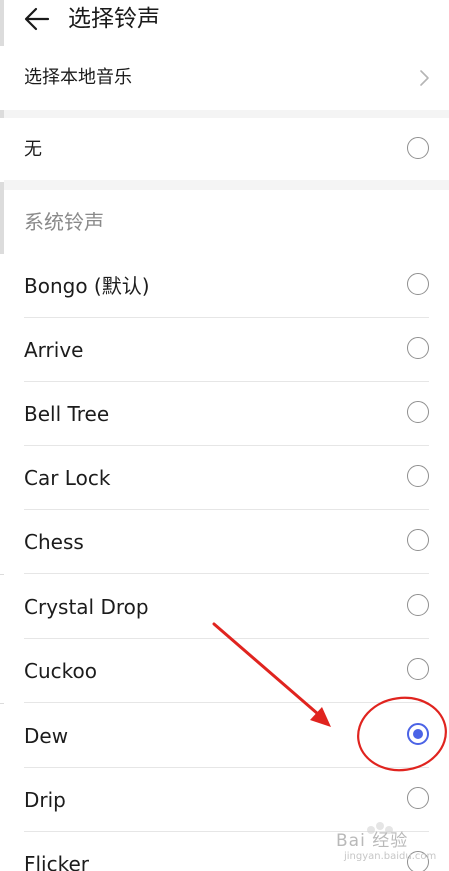 The height and width of the screenshot is (871, 449). Describe the element at coordinates (224, 736) in the screenshot. I see `ringtone-row: Dew` at that location.